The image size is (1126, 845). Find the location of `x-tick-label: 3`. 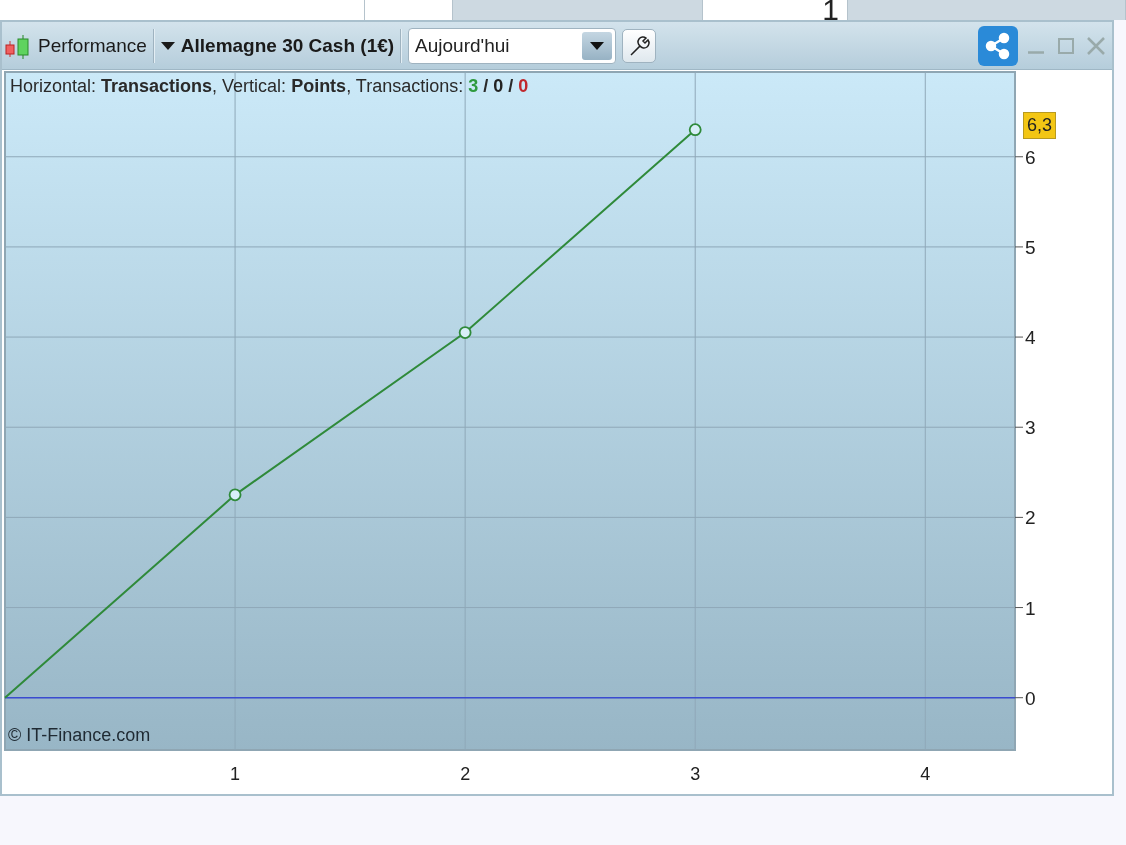

x-tick-label: 3 is located at coordinates (695, 774).